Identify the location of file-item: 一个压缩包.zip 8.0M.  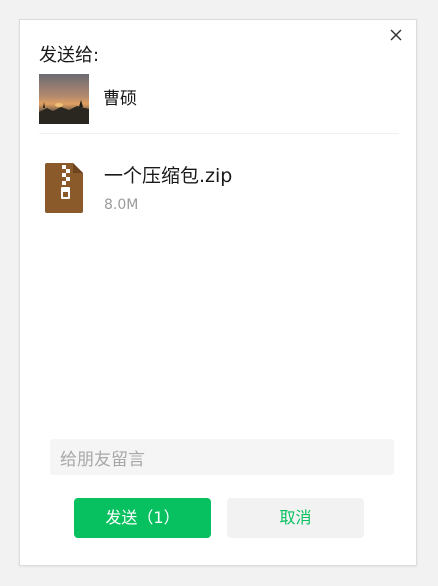
(219, 190).